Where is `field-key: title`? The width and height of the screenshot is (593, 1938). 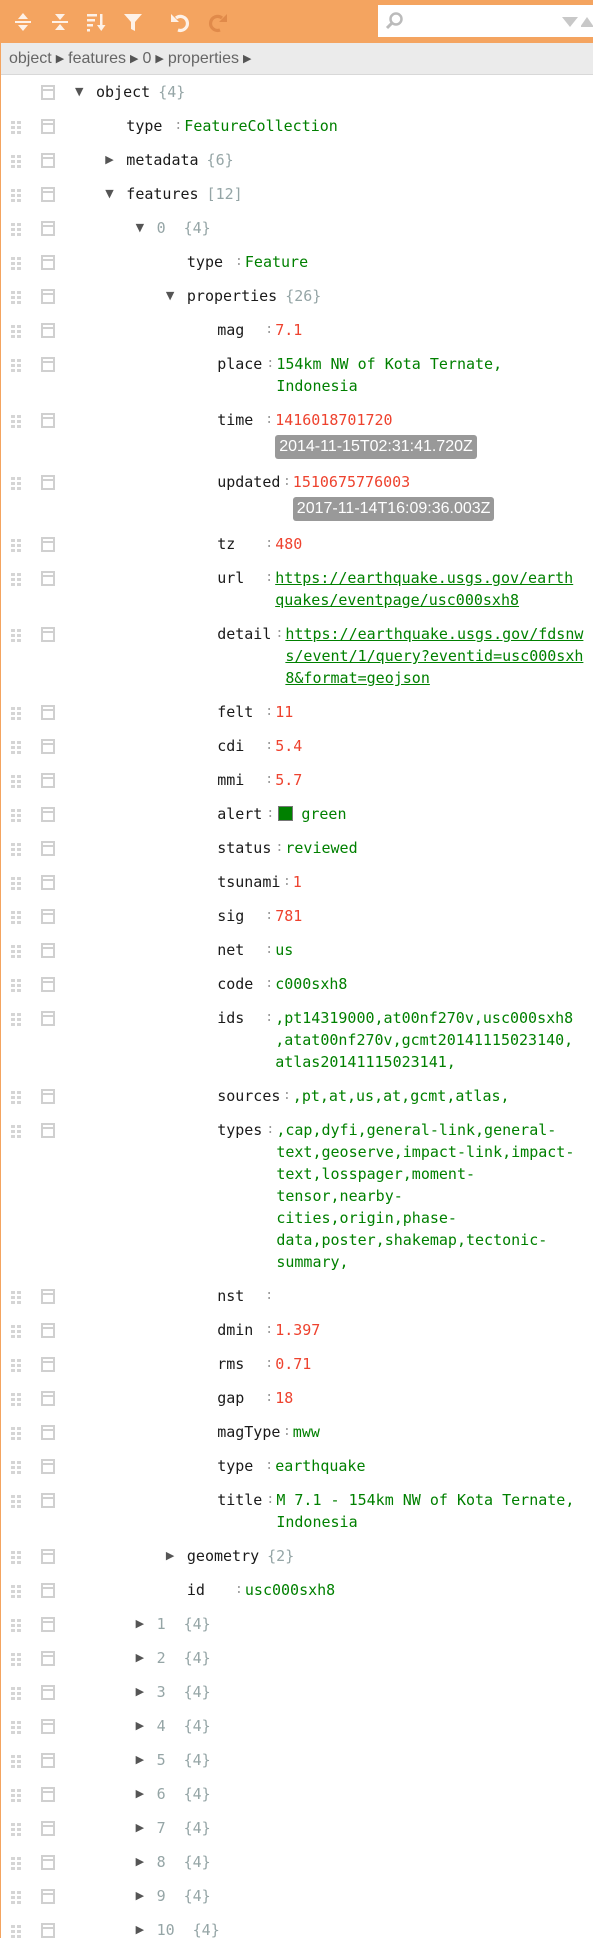 field-key: title is located at coordinates (239, 1500).